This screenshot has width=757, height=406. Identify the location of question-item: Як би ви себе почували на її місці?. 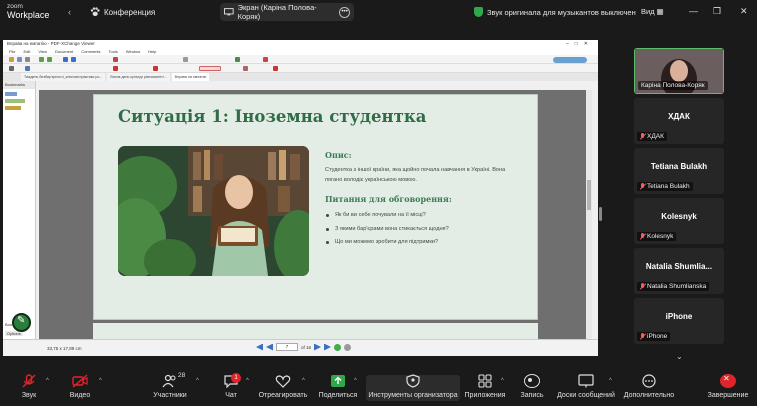
(387, 218).